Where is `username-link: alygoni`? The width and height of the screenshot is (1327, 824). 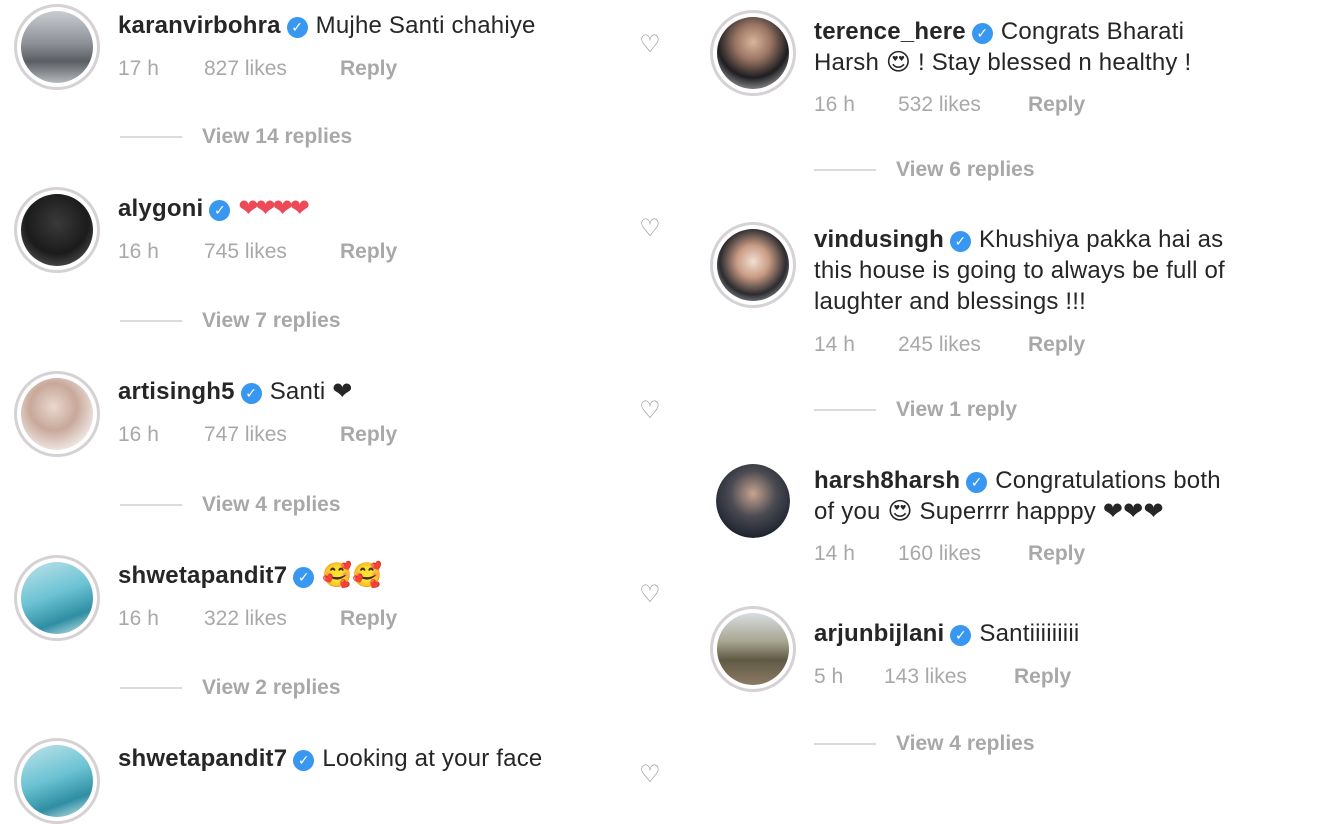 username-link: alygoni is located at coordinates (160, 208).